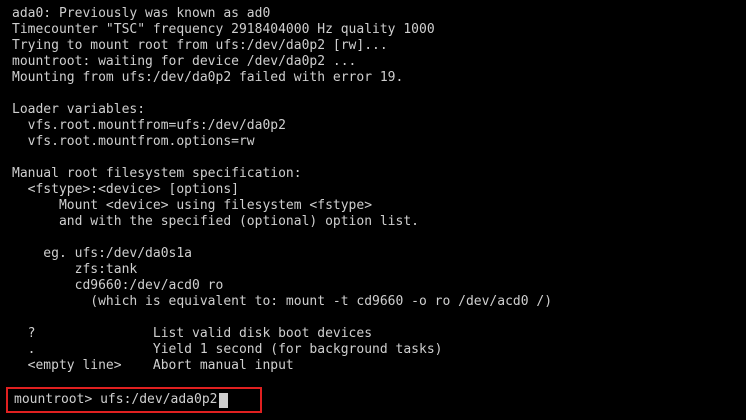 The width and height of the screenshot is (746, 420). I want to click on console-line: <empty line> Abort manual input, so click(153, 365).